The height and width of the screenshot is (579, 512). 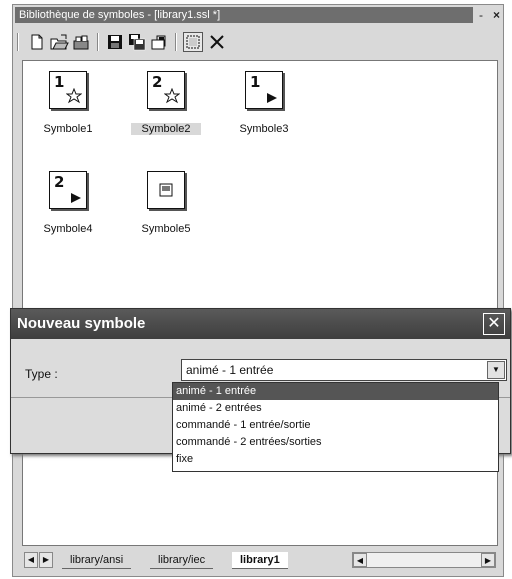 I want to click on symbol-item: 2 Symbole4, so click(x=68, y=205).